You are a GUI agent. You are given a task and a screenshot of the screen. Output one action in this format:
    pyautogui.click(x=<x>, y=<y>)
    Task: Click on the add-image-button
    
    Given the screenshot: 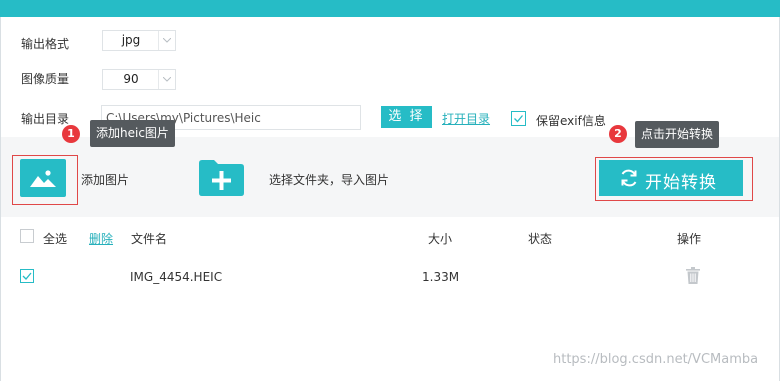 What is the action you would take?
    pyautogui.click(x=43, y=178)
    